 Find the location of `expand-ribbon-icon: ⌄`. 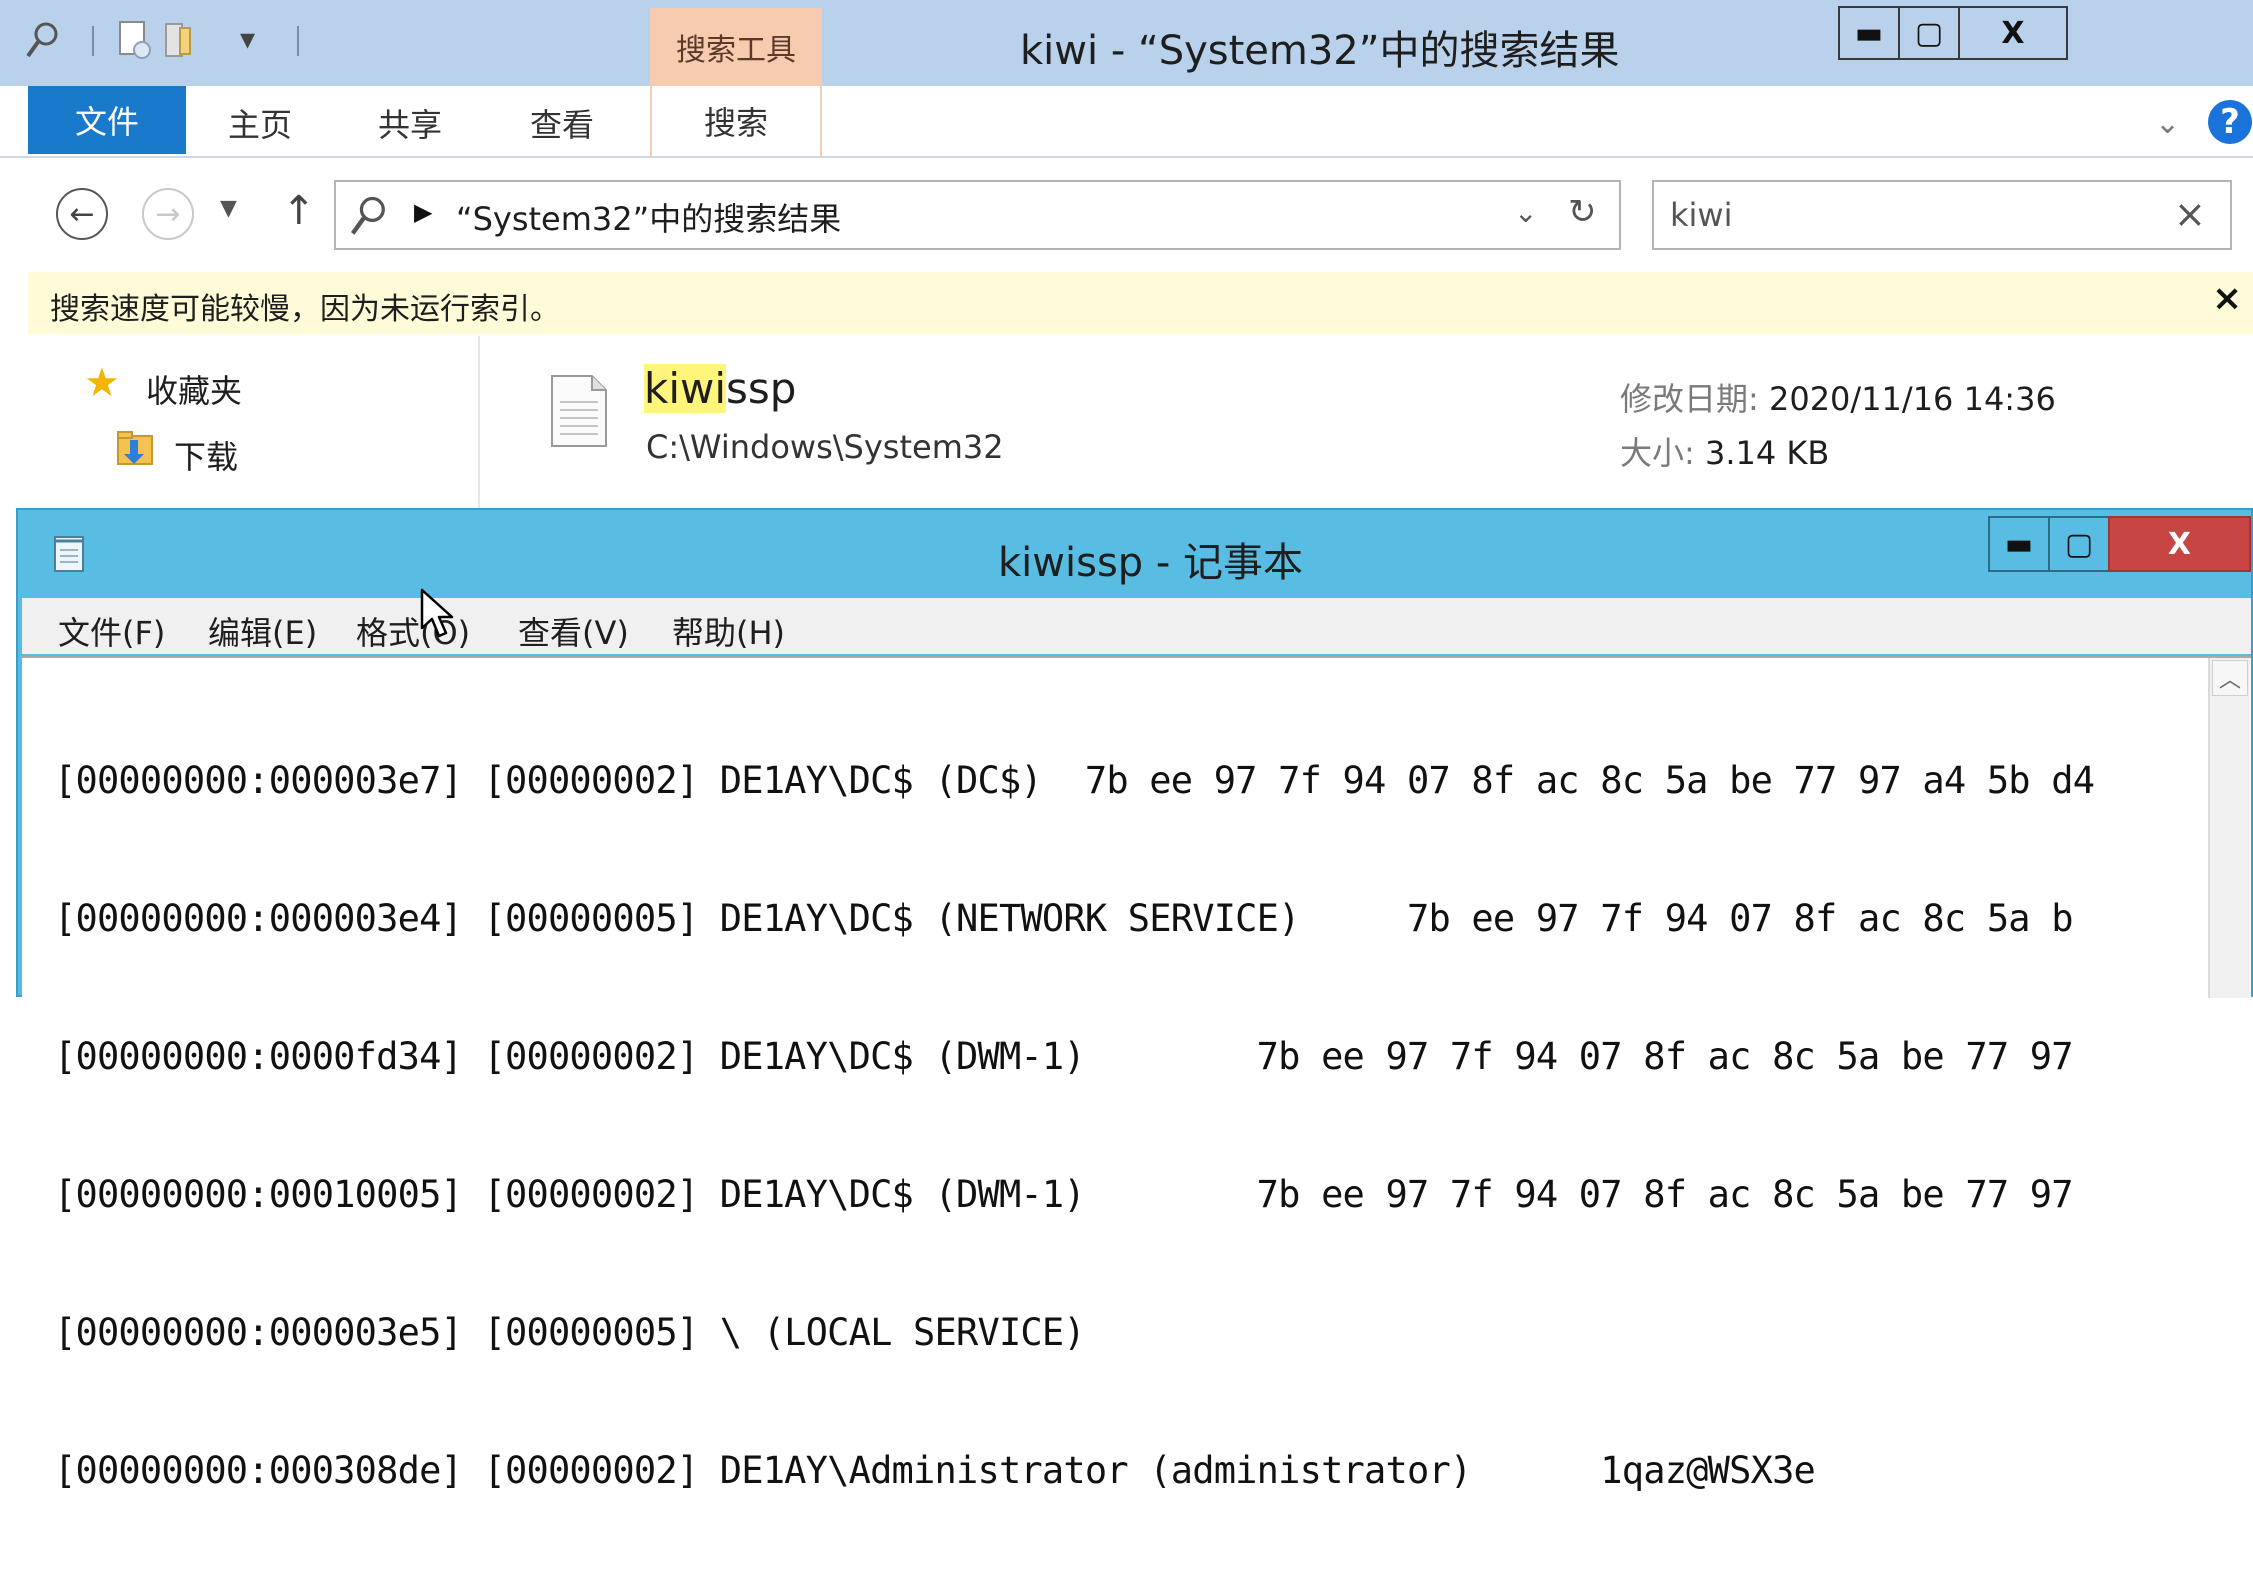

expand-ribbon-icon: ⌄ is located at coordinates (2167, 123).